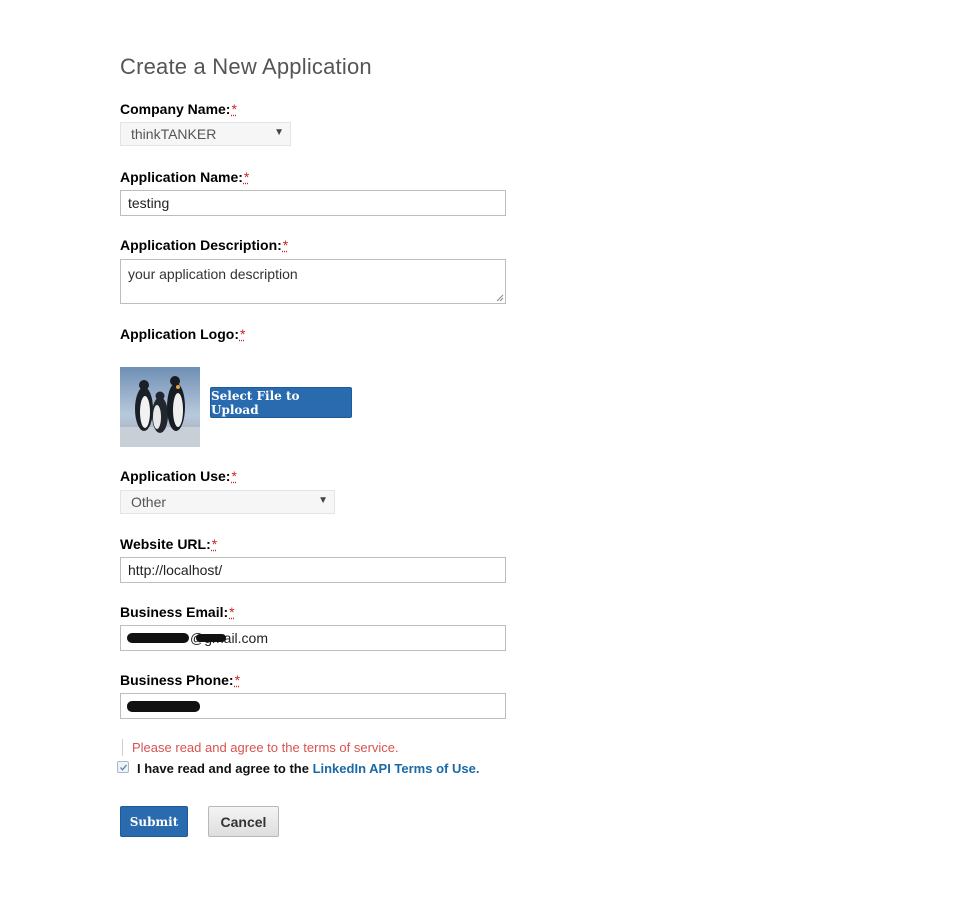  I want to click on company-name-label-text: Company Name:, so click(175, 109).